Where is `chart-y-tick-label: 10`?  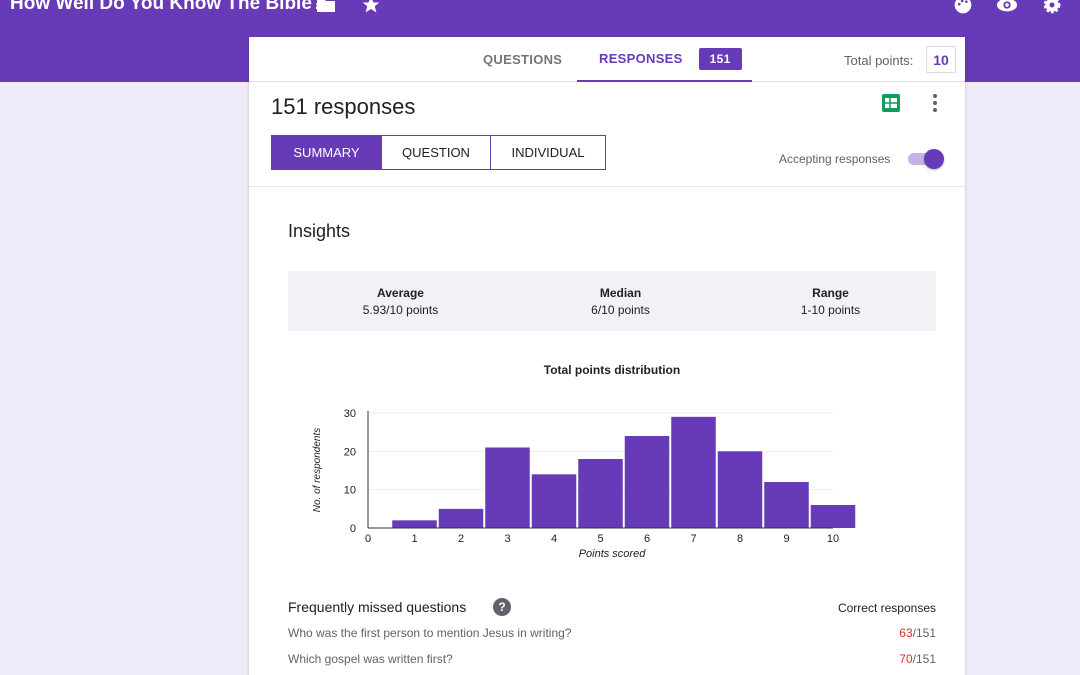 chart-y-tick-label: 10 is located at coordinates (350, 491).